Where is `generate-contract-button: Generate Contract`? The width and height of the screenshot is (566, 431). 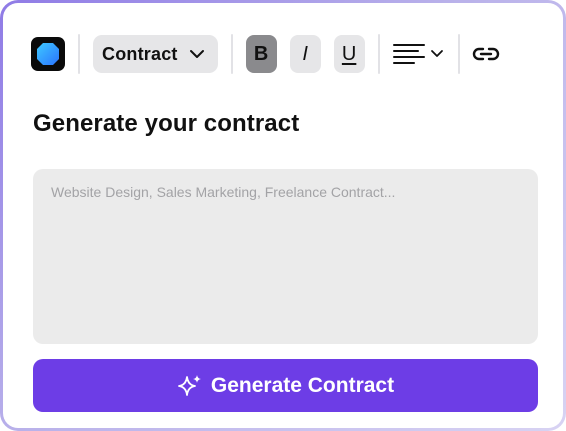
generate-contract-button: Generate Contract is located at coordinates (285, 385).